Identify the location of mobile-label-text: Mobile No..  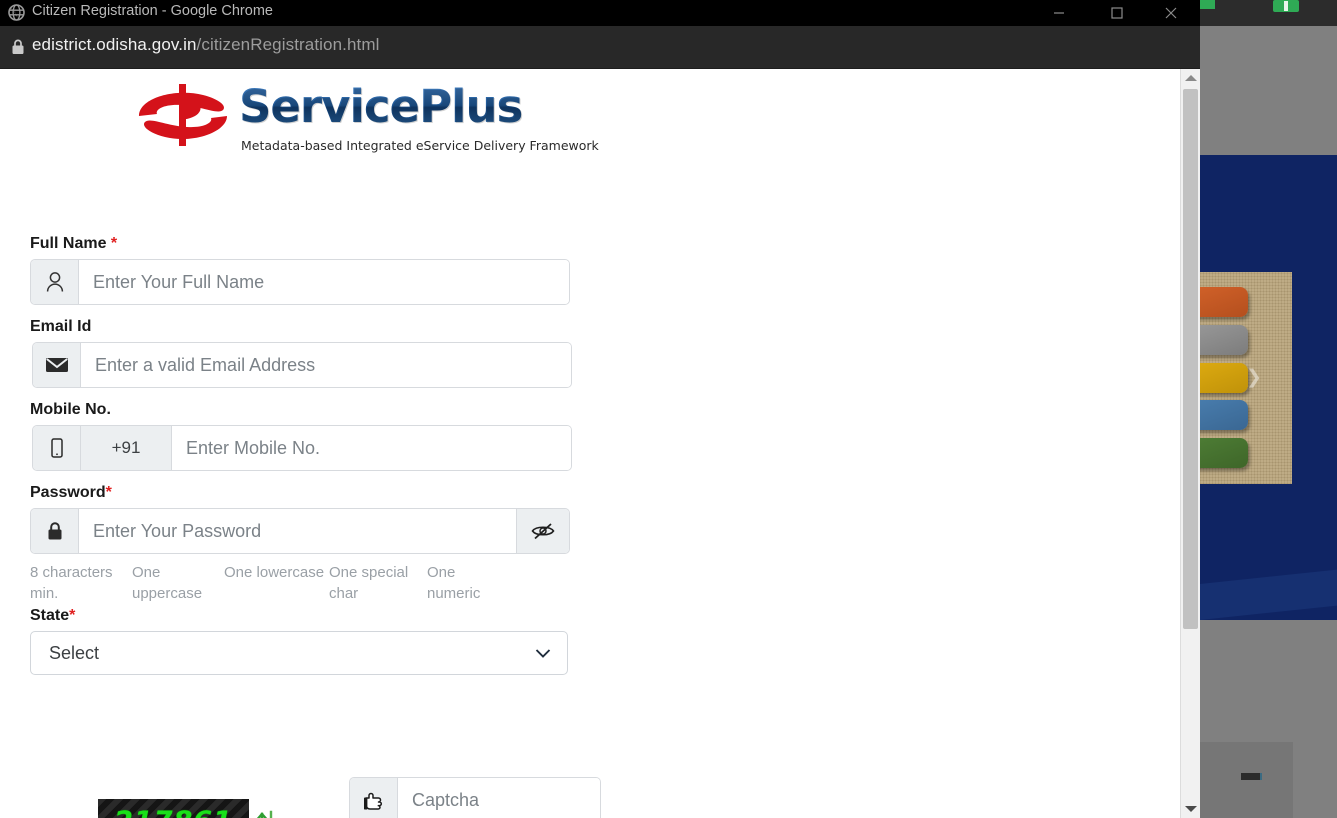
(70, 409).